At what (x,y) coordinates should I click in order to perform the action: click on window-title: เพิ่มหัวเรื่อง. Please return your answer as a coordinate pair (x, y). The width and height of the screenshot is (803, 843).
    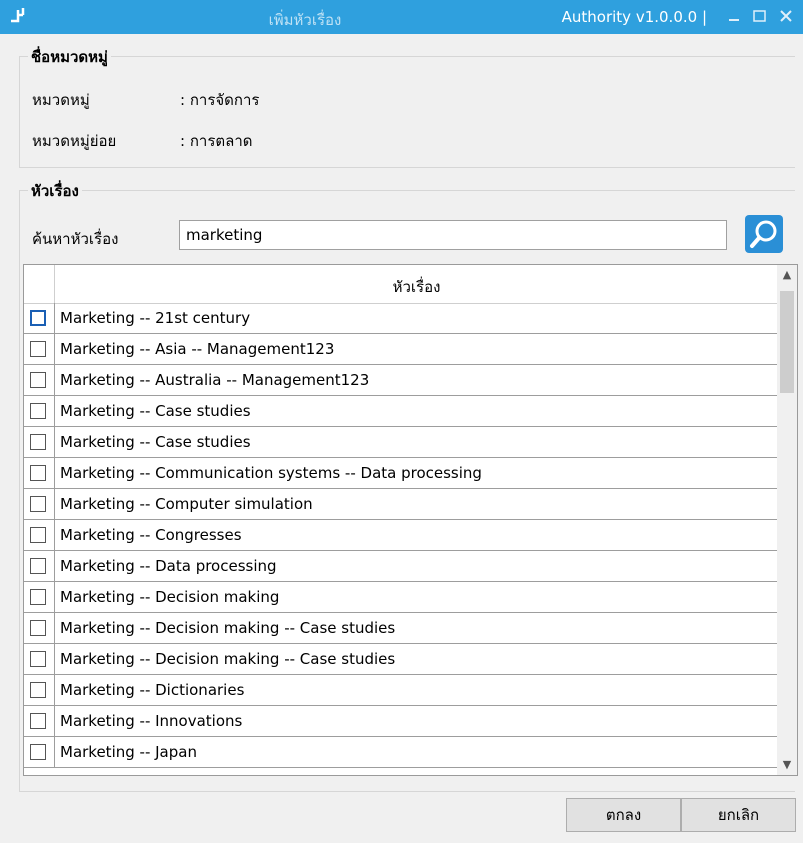
    Looking at the image, I should click on (305, 20).